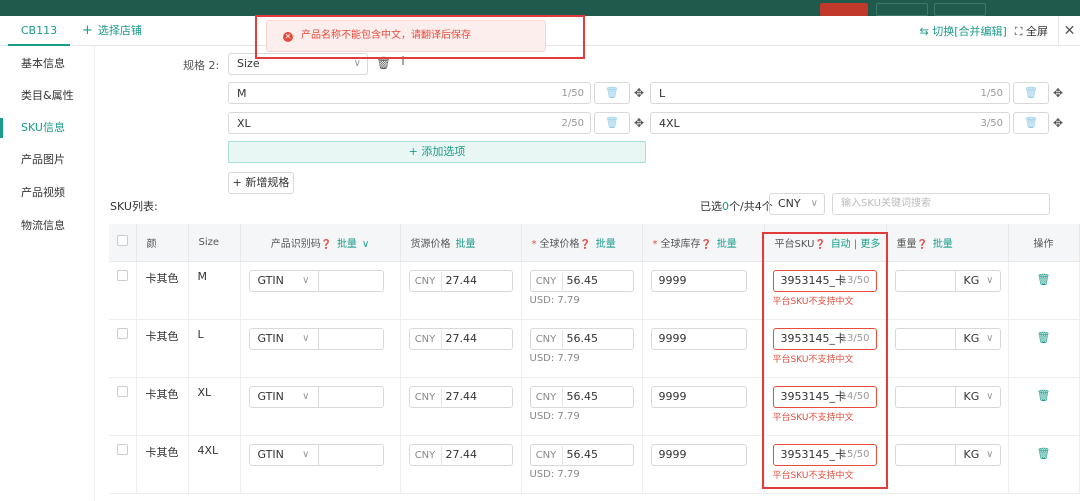 The width and height of the screenshot is (1080, 501). I want to click on switch-merge-edit-button: ⇆ 切换[合并编辑], so click(962, 31).